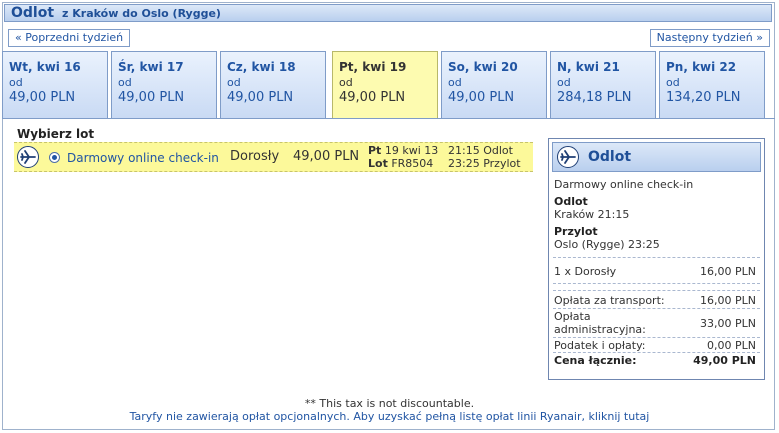 This screenshot has height=433, width=779. What do you see at coordinates (389, 403) in the screenshot?
I see `tax-note: ** This tax is not discountable.` at bounding box center [389, 403].